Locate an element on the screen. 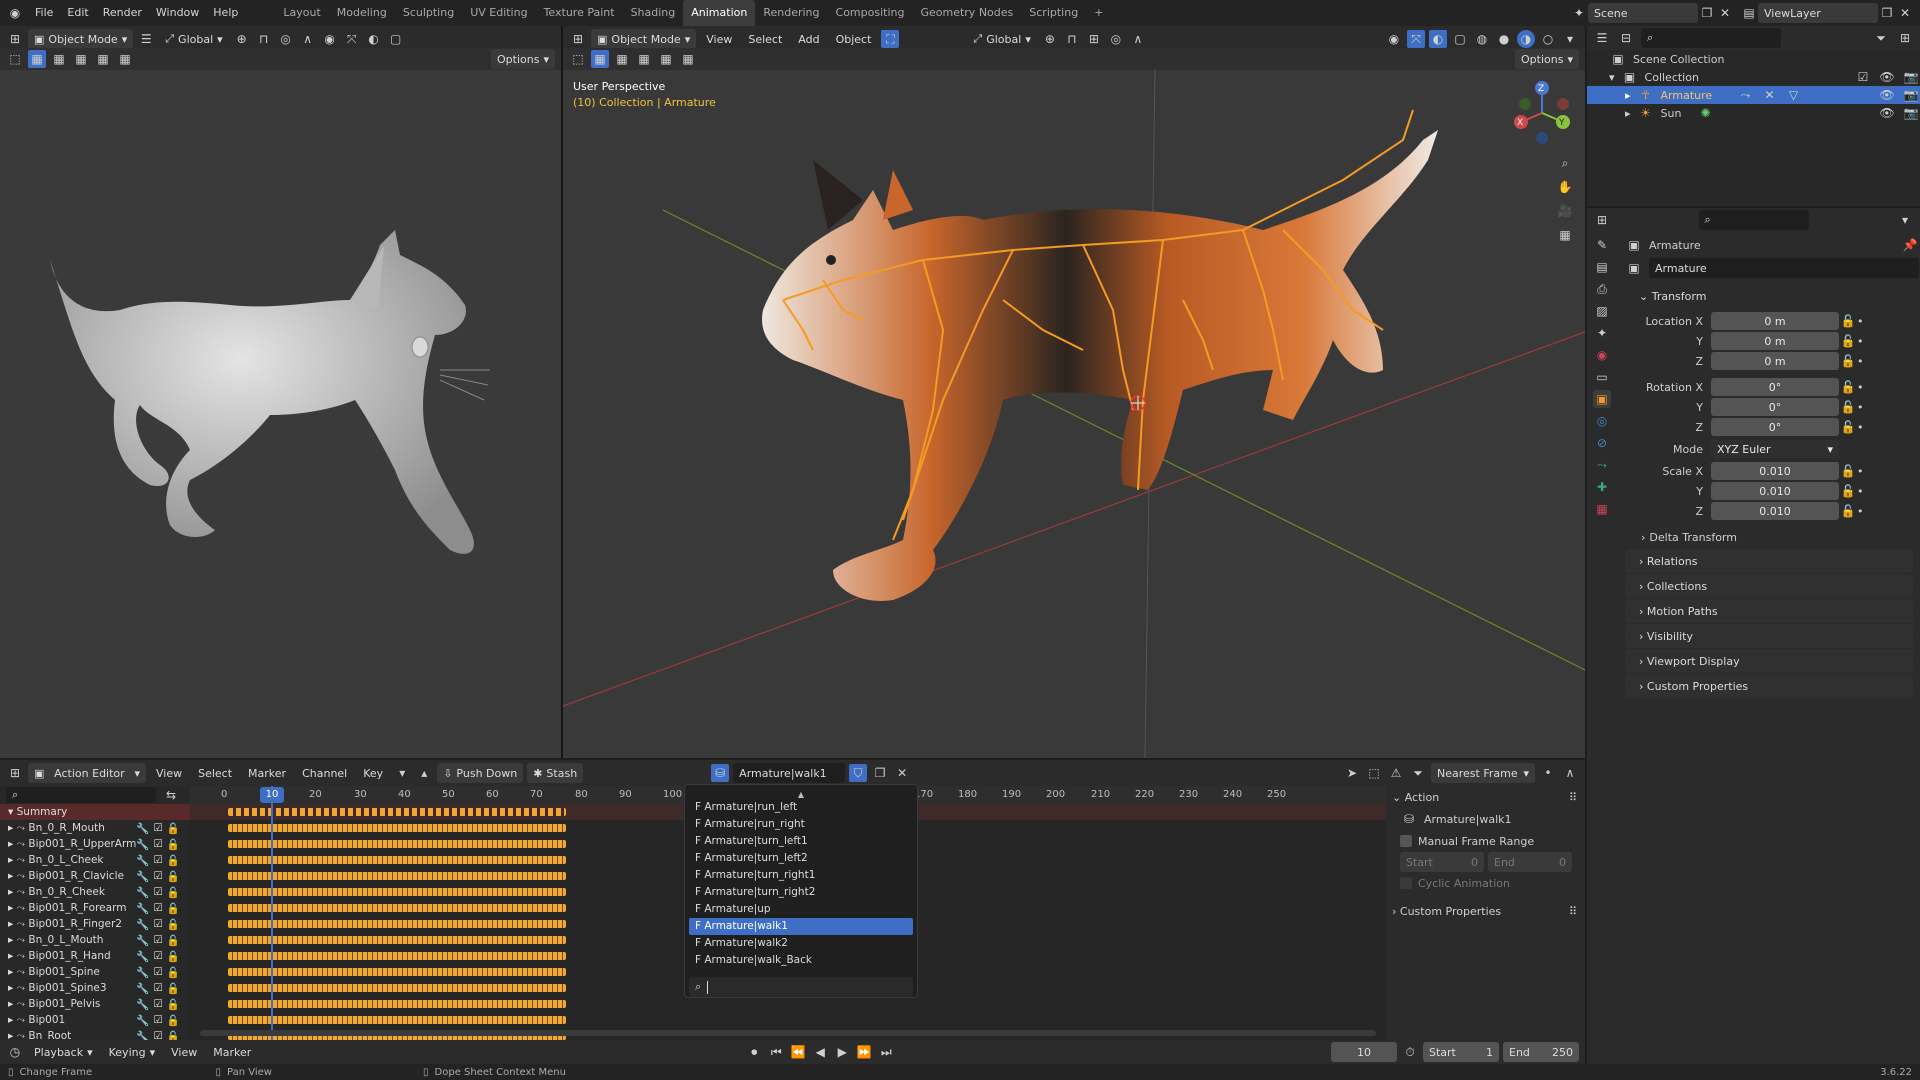  proportional-icon: • is located at coordinates (1548, 773).